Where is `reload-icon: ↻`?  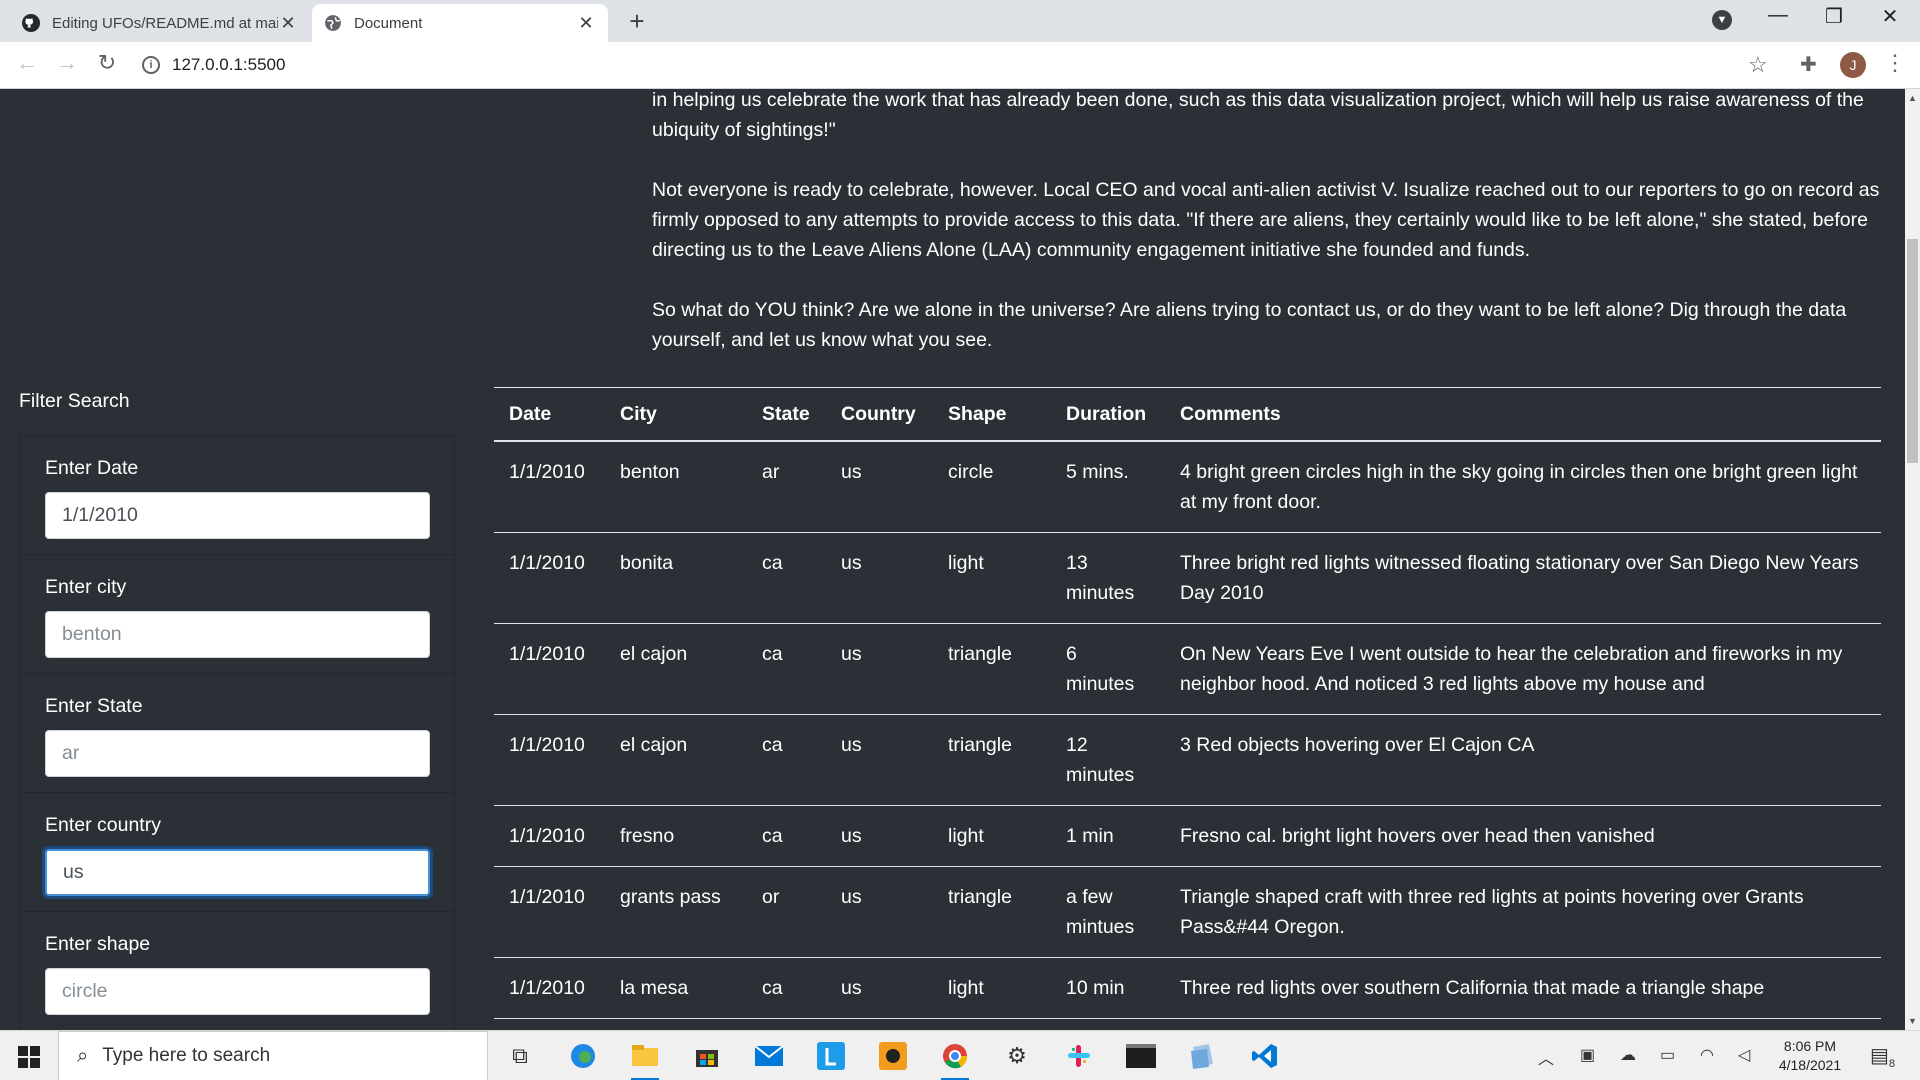 reload-icon: ↻ is located at coordinates (107, 63).